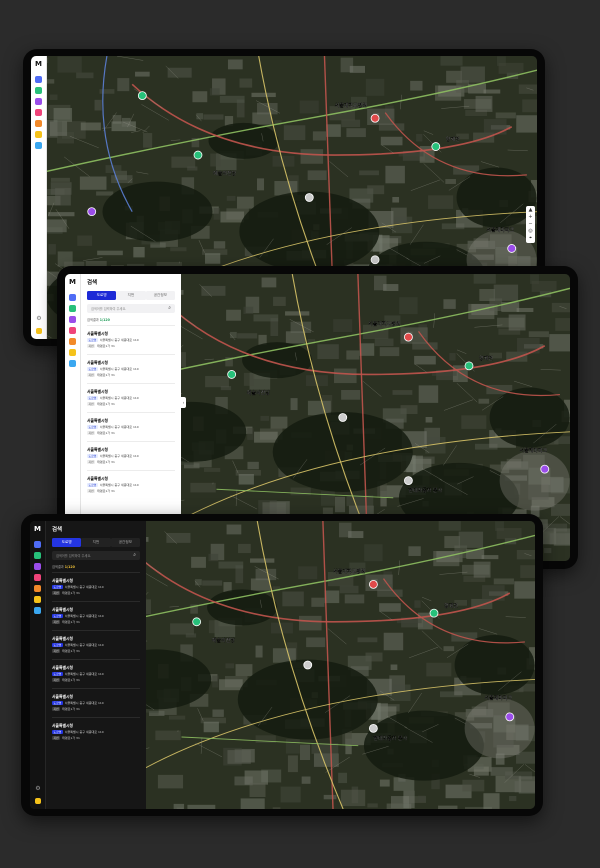  I want to click on locate-icon: ◎, so click(530, 231).